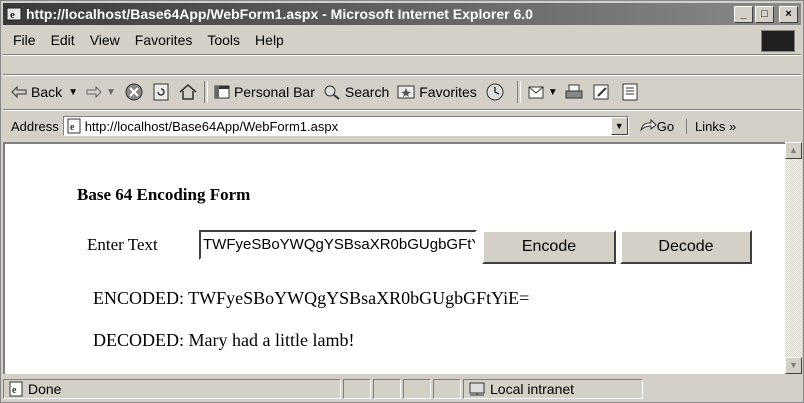 The width and height of the screenshot is (804, 403). I want to click on decode-button: Decode, so click(686, 247).